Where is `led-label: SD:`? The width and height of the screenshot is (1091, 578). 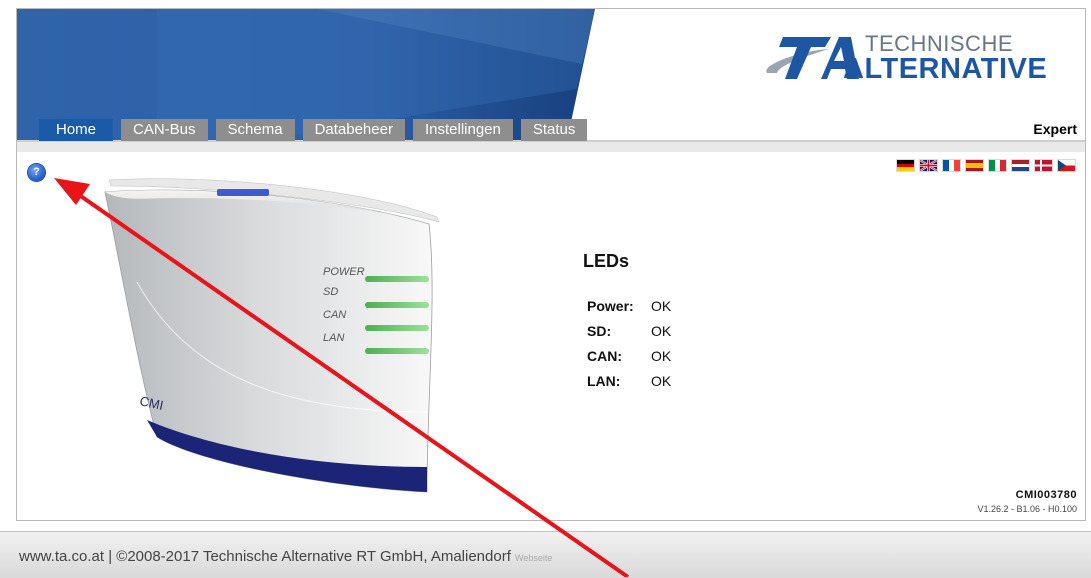 led-label: SD: is located at coordinates (599, 331).